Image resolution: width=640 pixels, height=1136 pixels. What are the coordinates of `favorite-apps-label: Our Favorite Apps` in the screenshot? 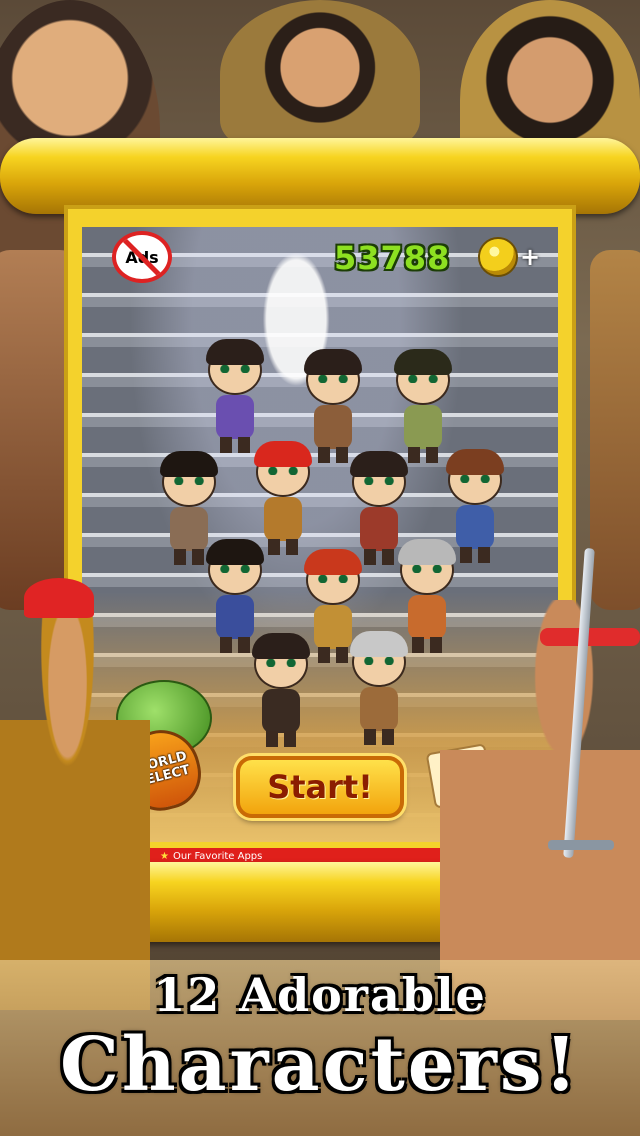 It's located at (217, 856).